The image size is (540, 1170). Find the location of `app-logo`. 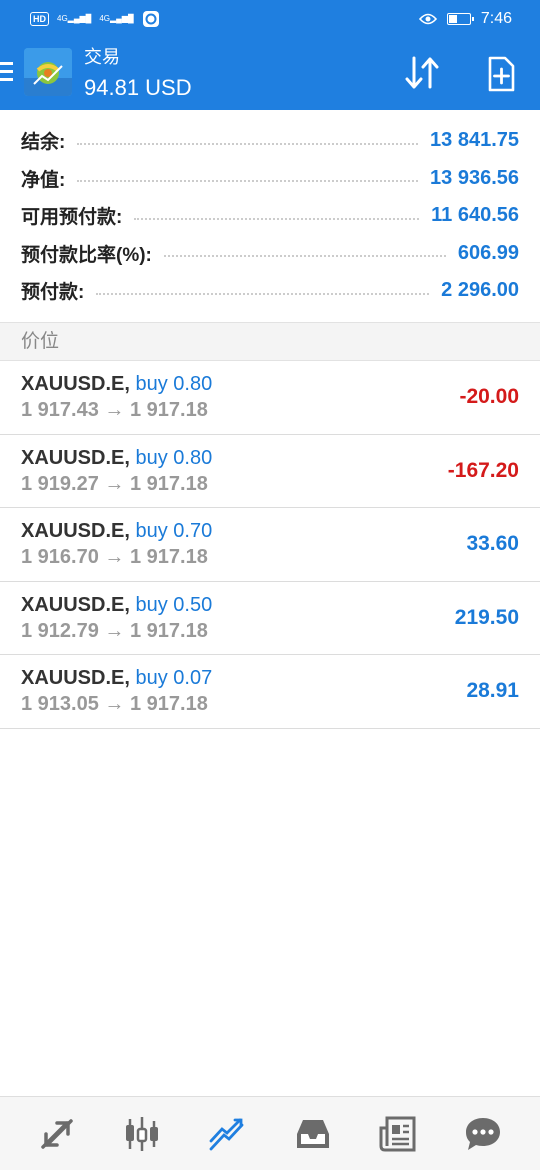

app-logo is located at coordinates (48, 72).